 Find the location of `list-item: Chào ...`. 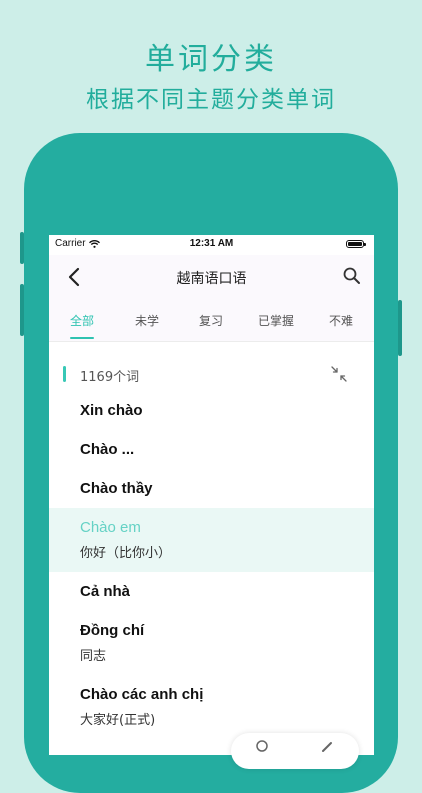

list-item: Chào ... is located at coordinates (211, 449).